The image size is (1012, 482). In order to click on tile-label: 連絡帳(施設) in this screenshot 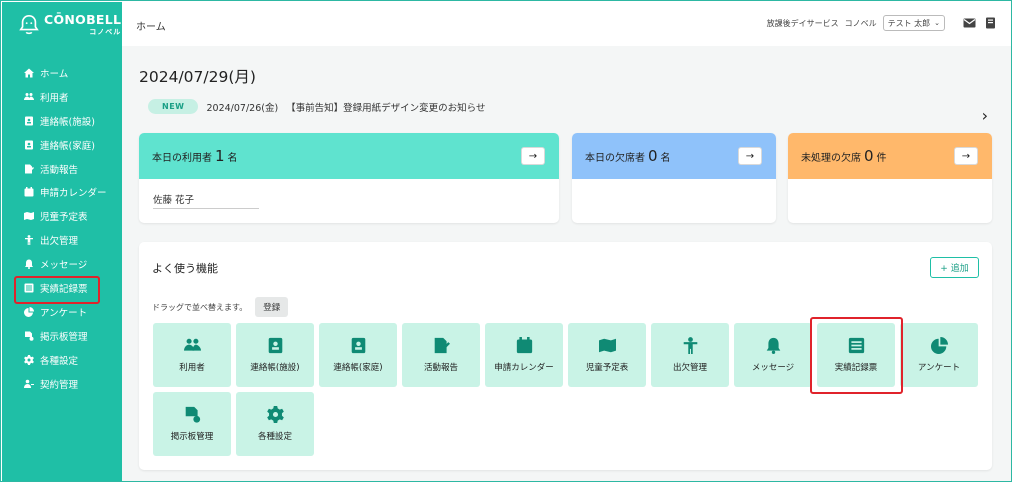, I will do `click(275, 368)`.